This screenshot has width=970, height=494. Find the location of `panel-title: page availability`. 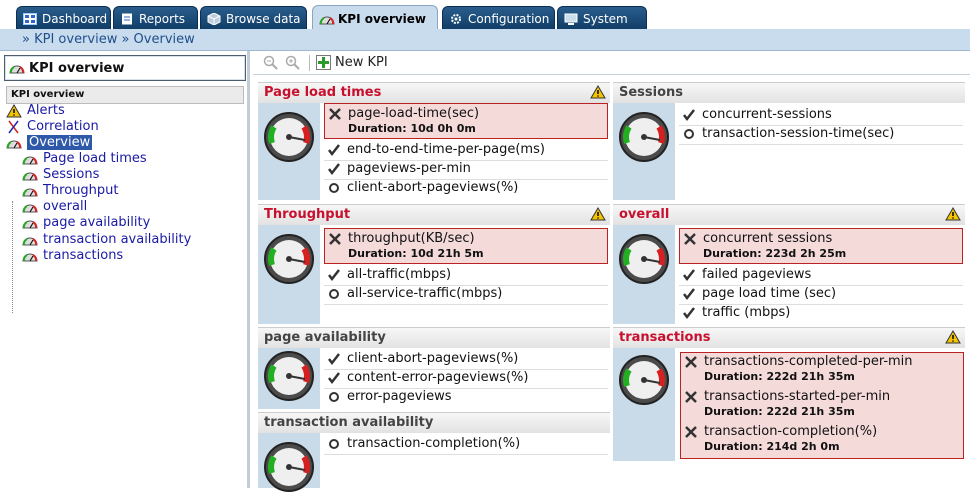

panel-title: page availability is located at coordinates (434, 337).